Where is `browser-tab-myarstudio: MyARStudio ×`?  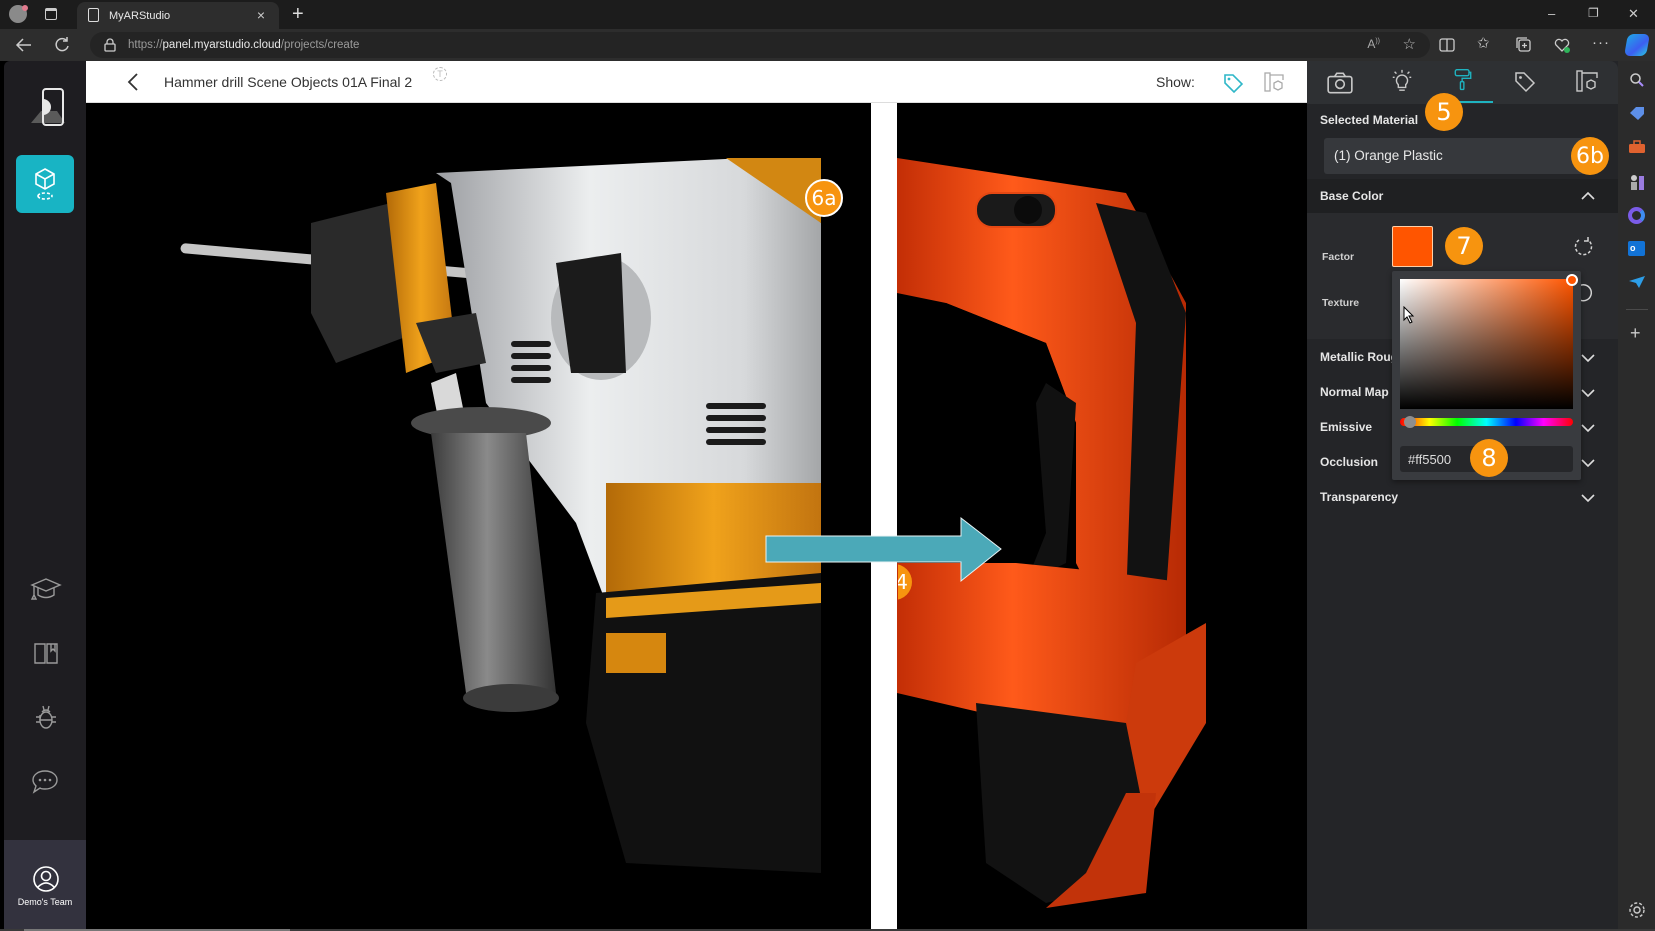 browser-tab-myarstudio: MyARStudio × is located at coordinates (178, 15).